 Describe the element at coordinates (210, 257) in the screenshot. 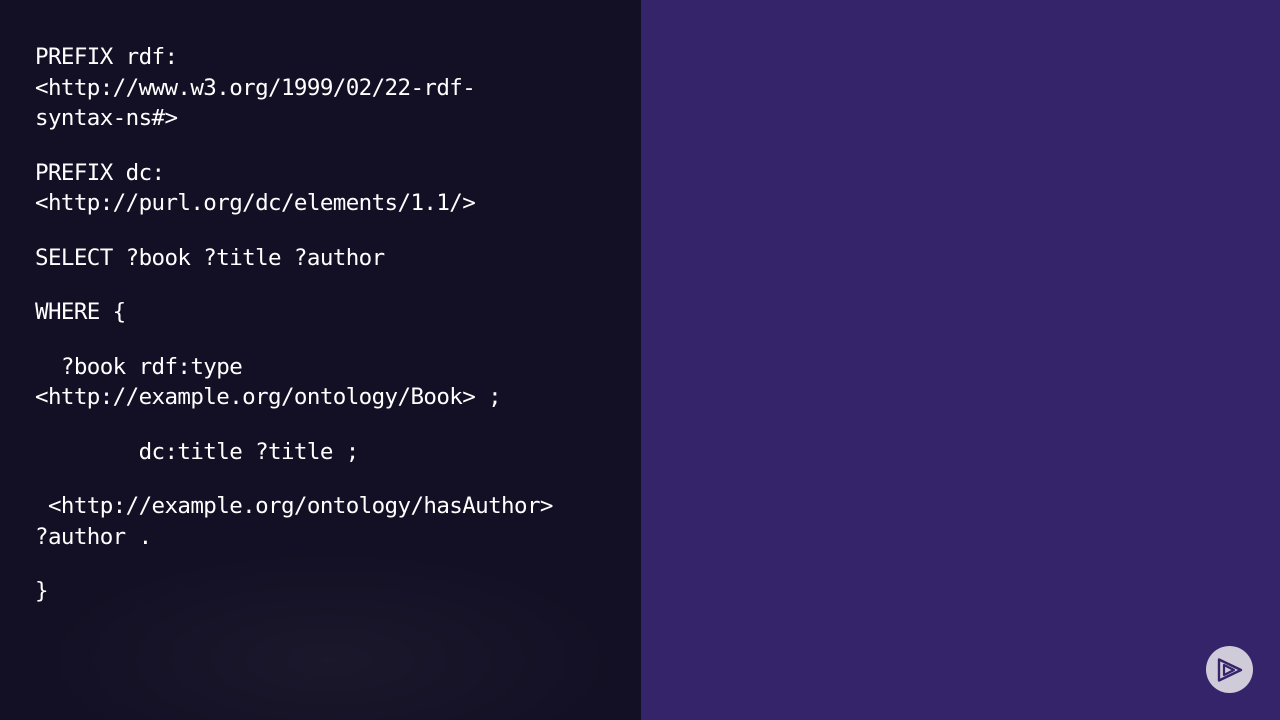

I see `code-line: SELECT ?book ?title ?author` at that location.